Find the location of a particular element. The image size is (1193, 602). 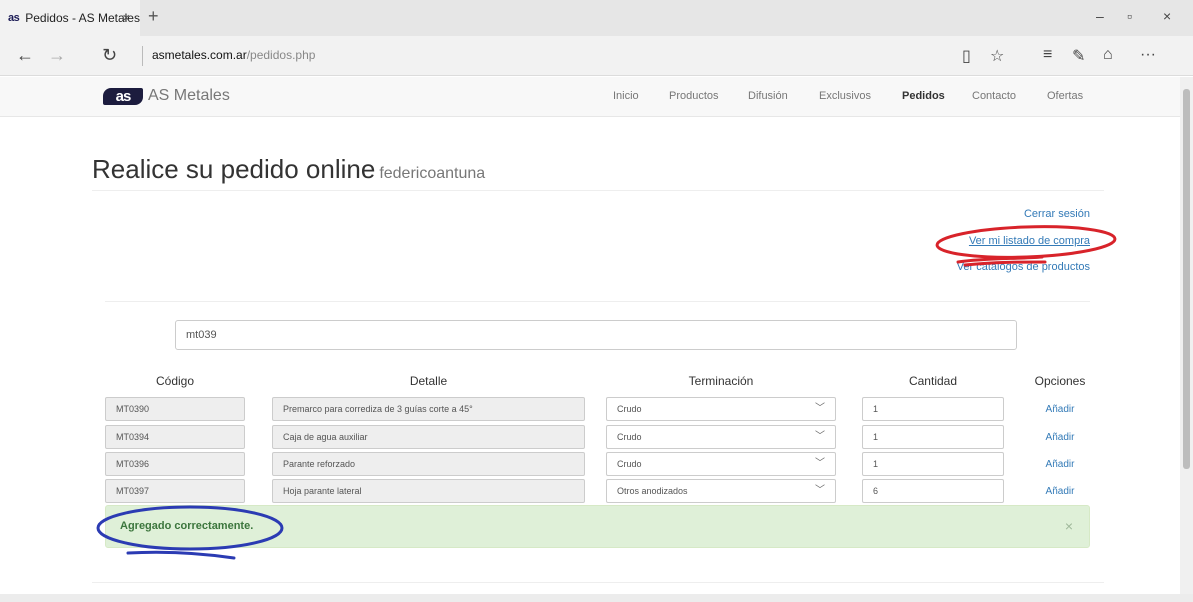

new-tab-icon: + is located at coordinates (153, 16).